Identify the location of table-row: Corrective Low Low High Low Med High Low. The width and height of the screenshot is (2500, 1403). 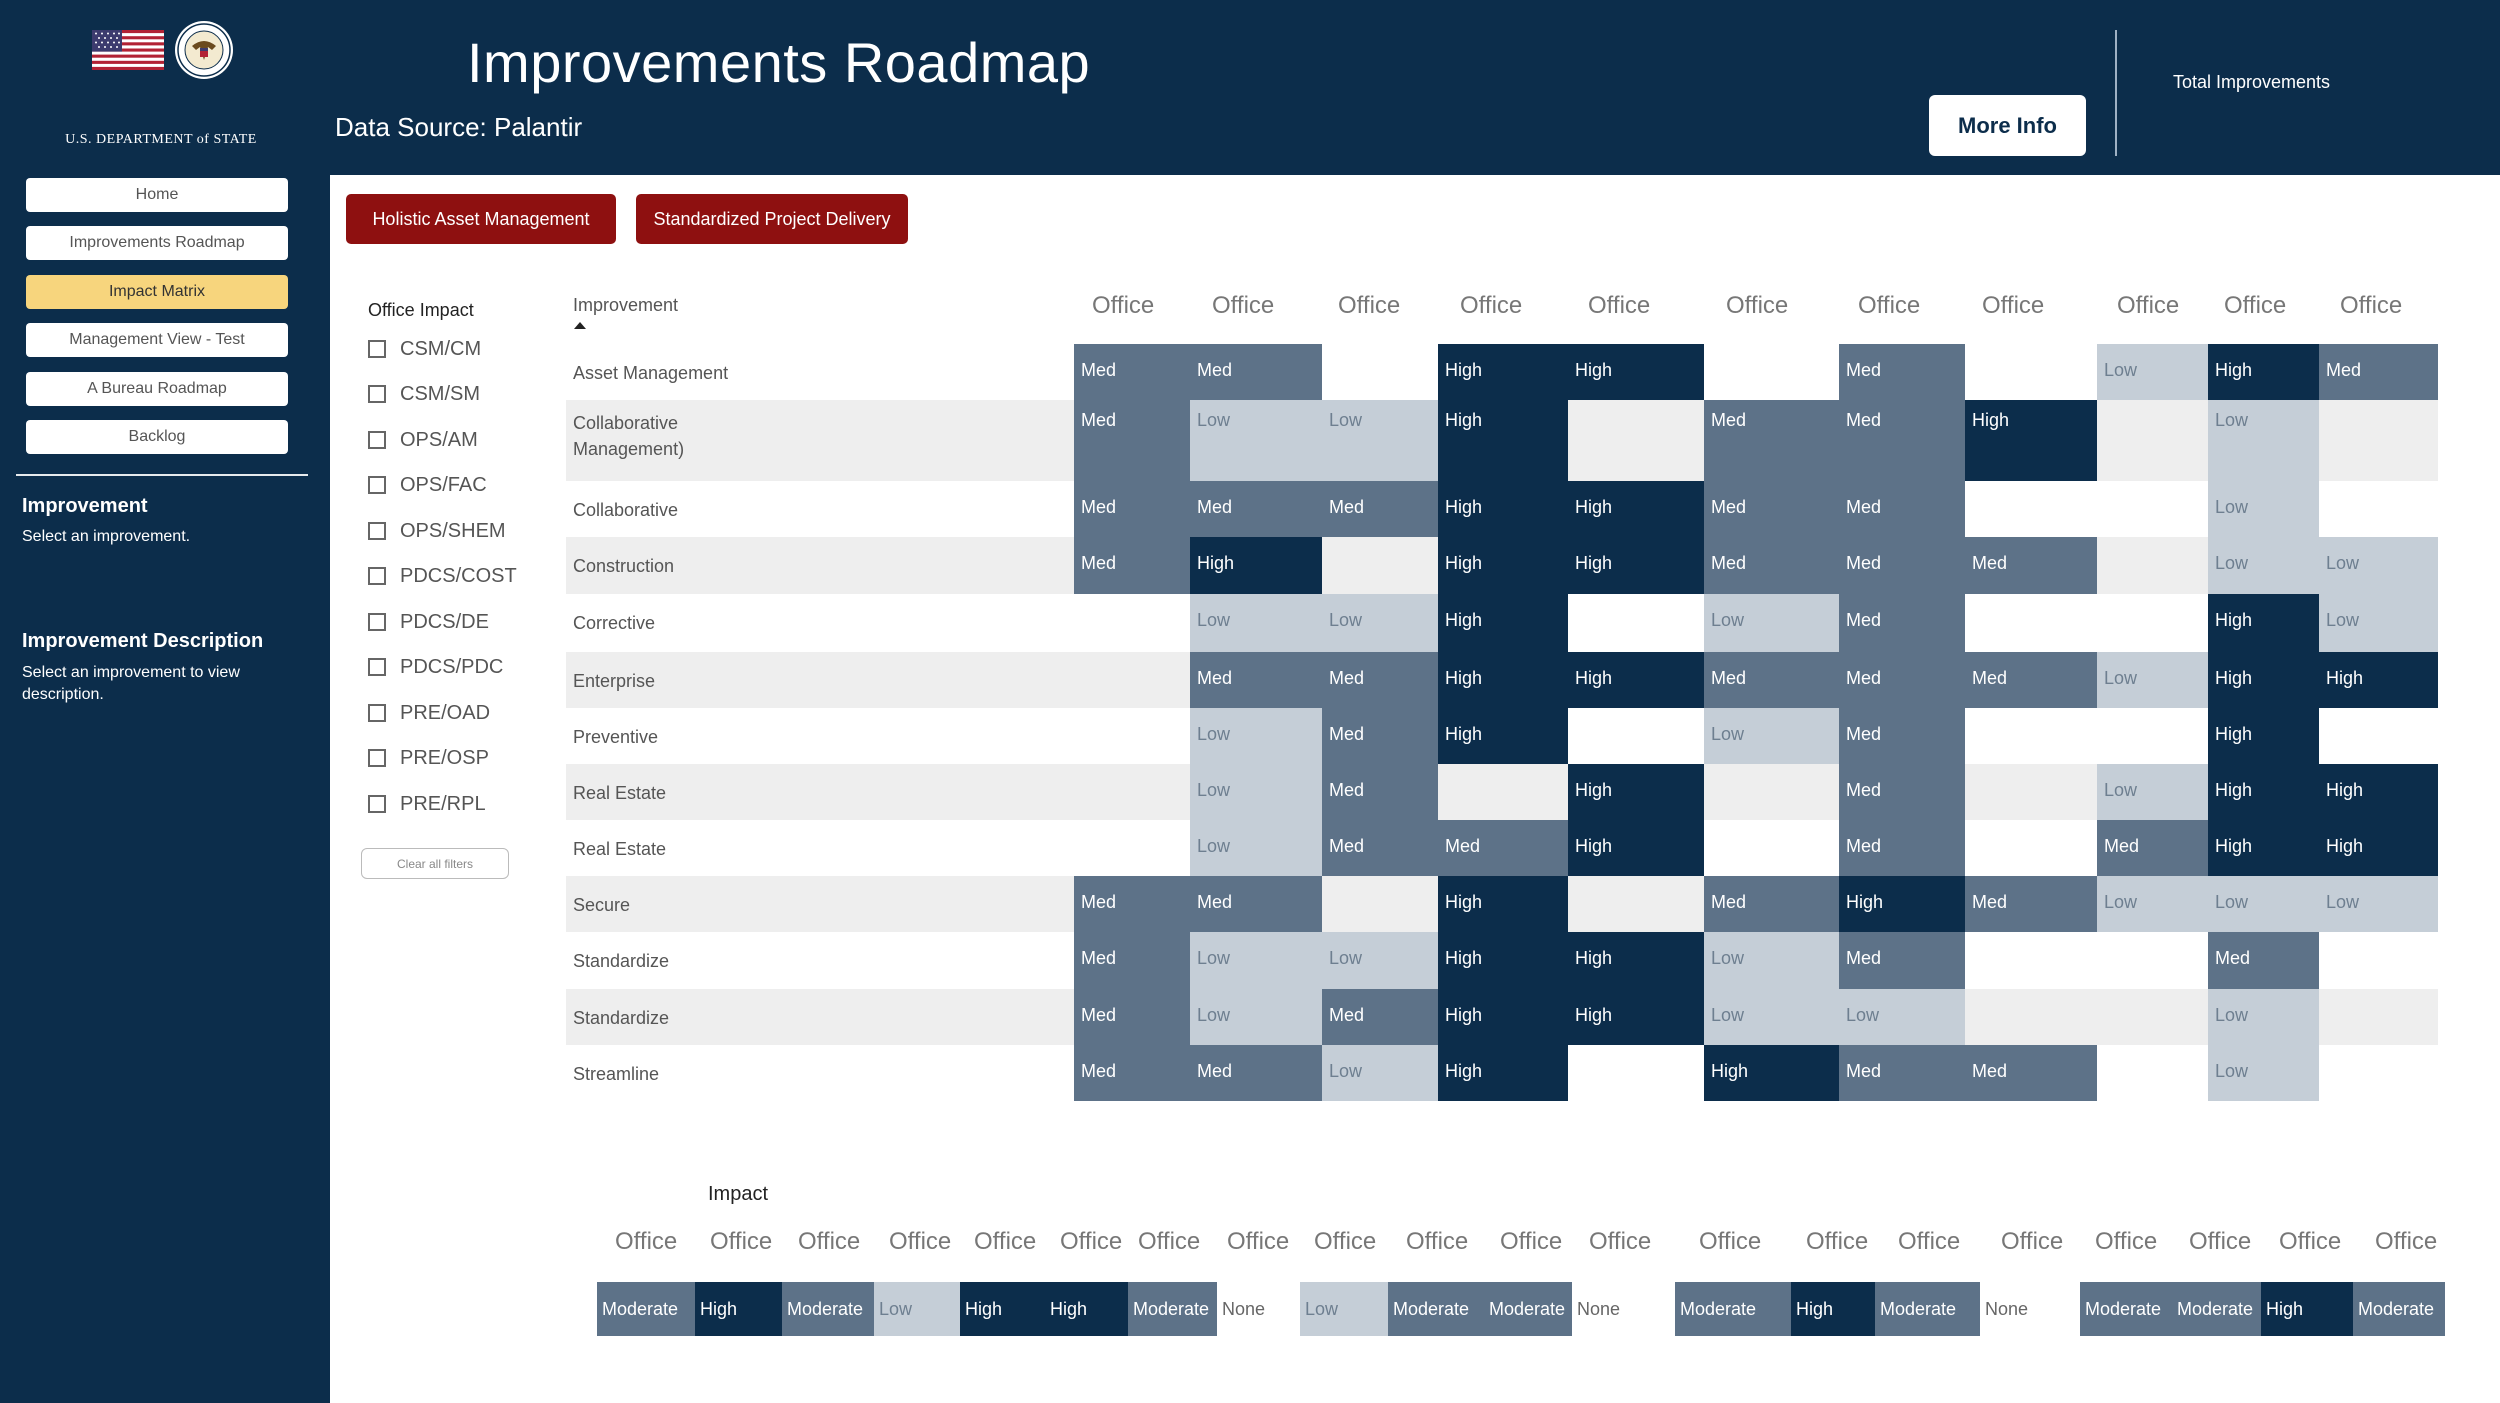
(1502, 623).